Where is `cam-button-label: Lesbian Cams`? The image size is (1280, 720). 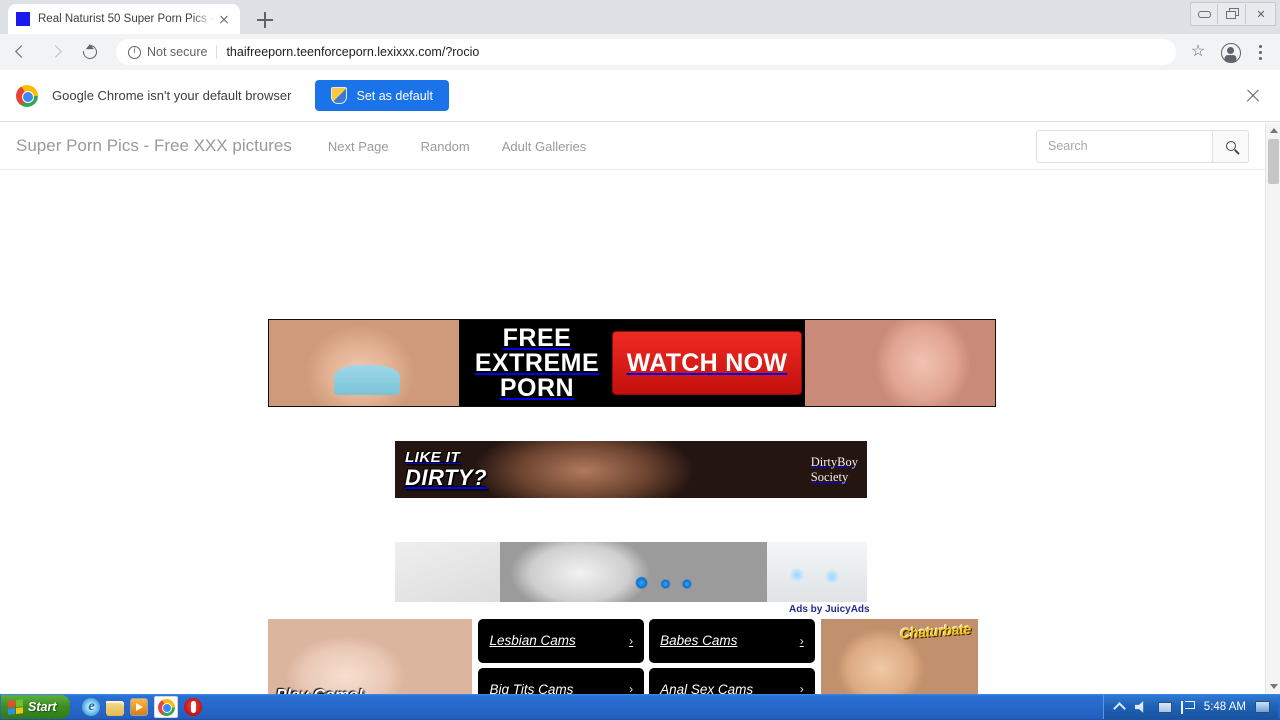 cam-button-label: Lesbian Cams is located at coordinates (532, 641).